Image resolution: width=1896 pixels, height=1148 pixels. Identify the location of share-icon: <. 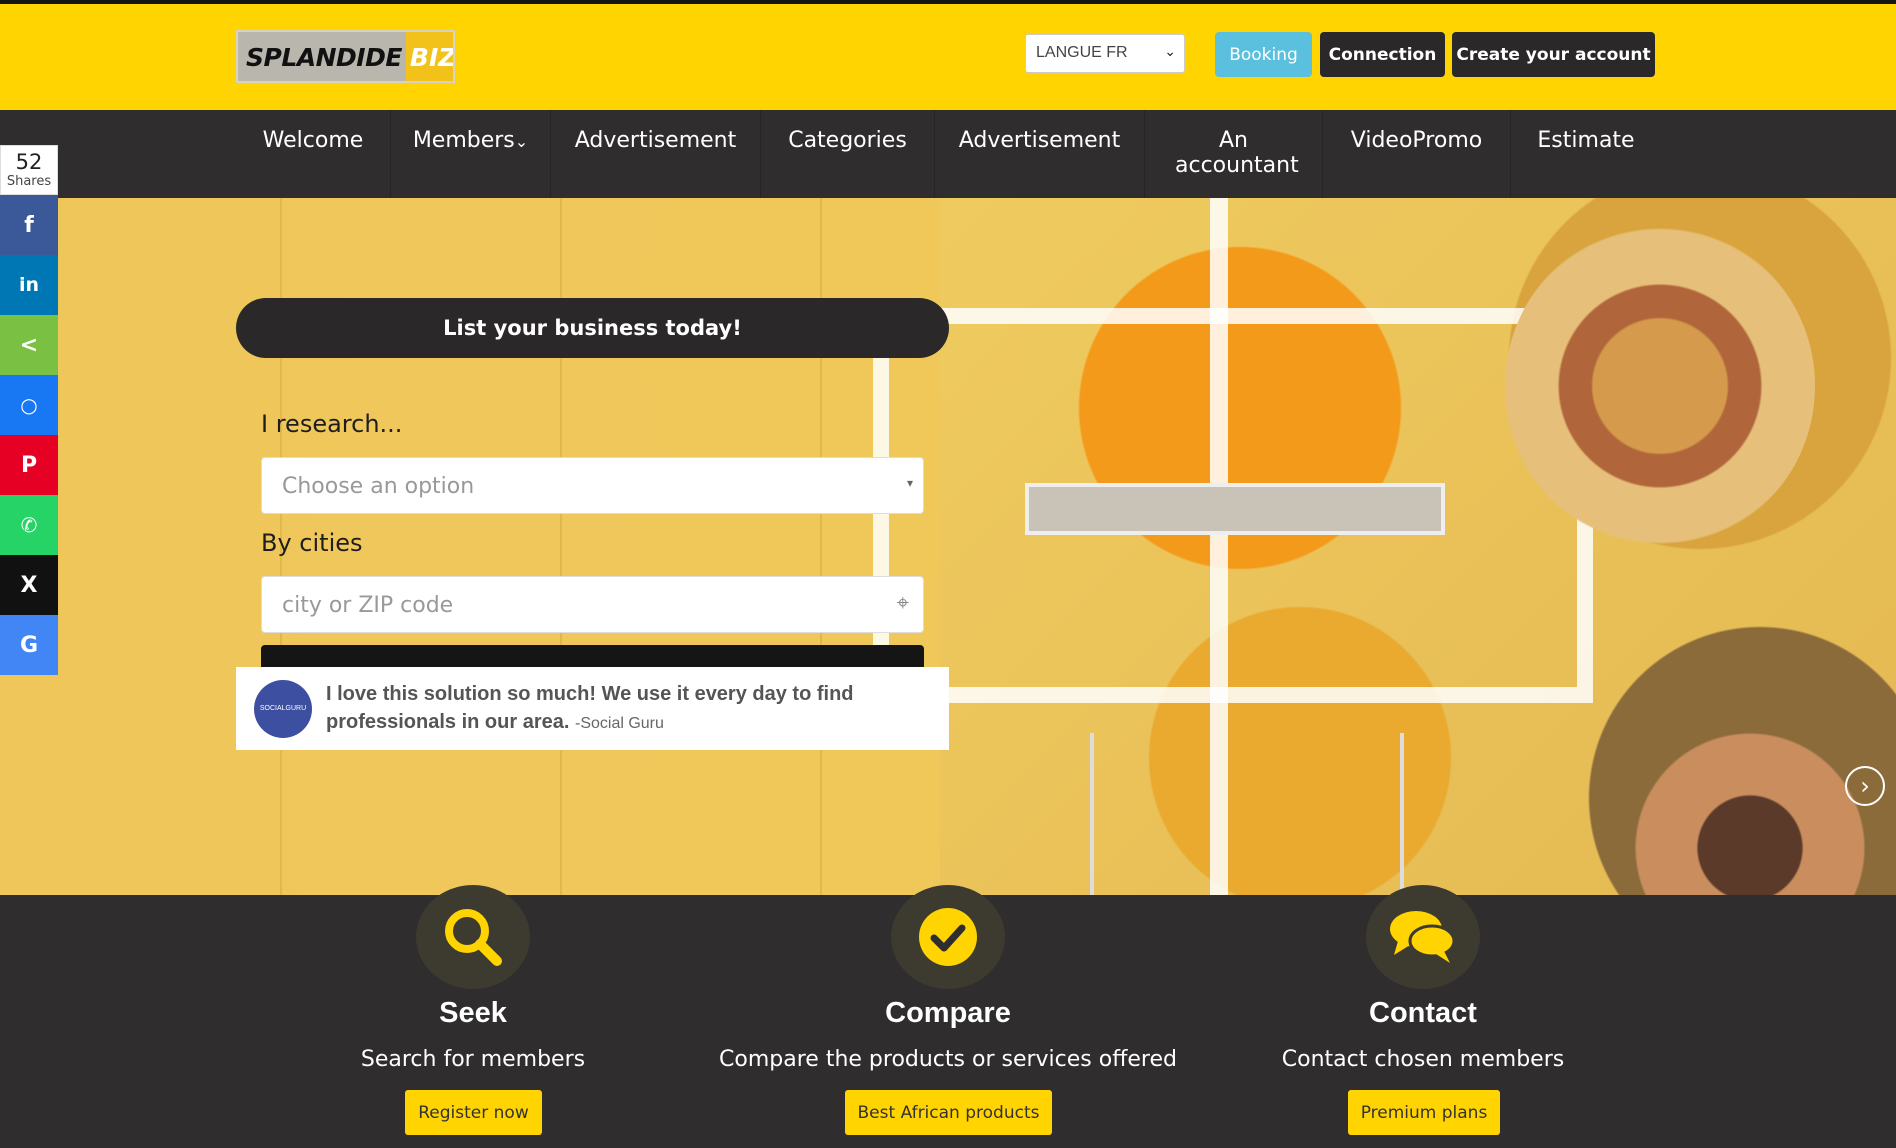
(29, 345).